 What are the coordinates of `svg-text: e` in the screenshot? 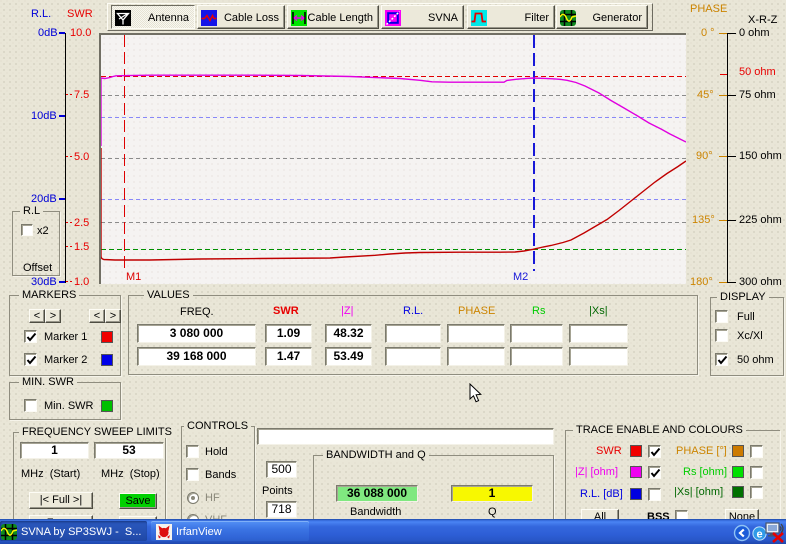 It's located at (759, 534).